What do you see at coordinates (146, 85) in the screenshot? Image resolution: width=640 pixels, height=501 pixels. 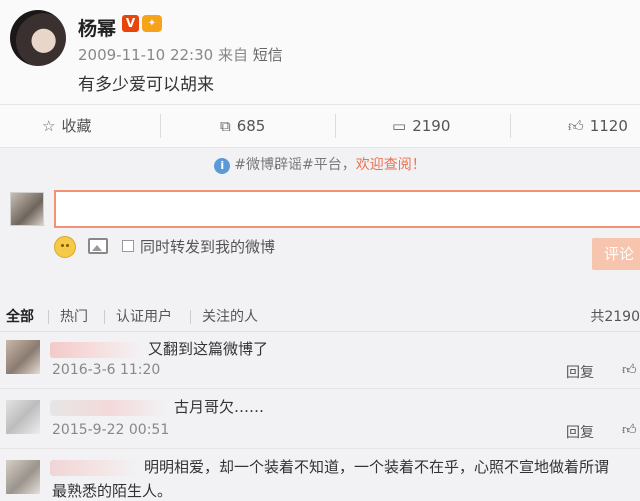 I see `post-text: 有多少爱可以胡来` at bounding box center [146, 85].